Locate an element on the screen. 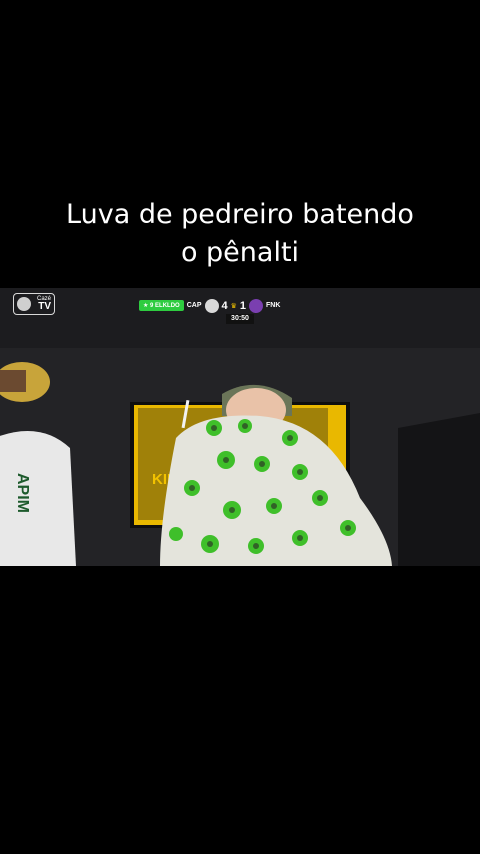  channel-name-big: TV is located at coordinates (44, 306).